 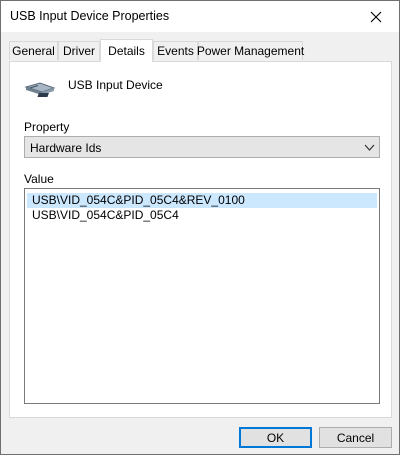 I want to click on property-dropdown: Hardware Ids, so click(x=202, y=147).